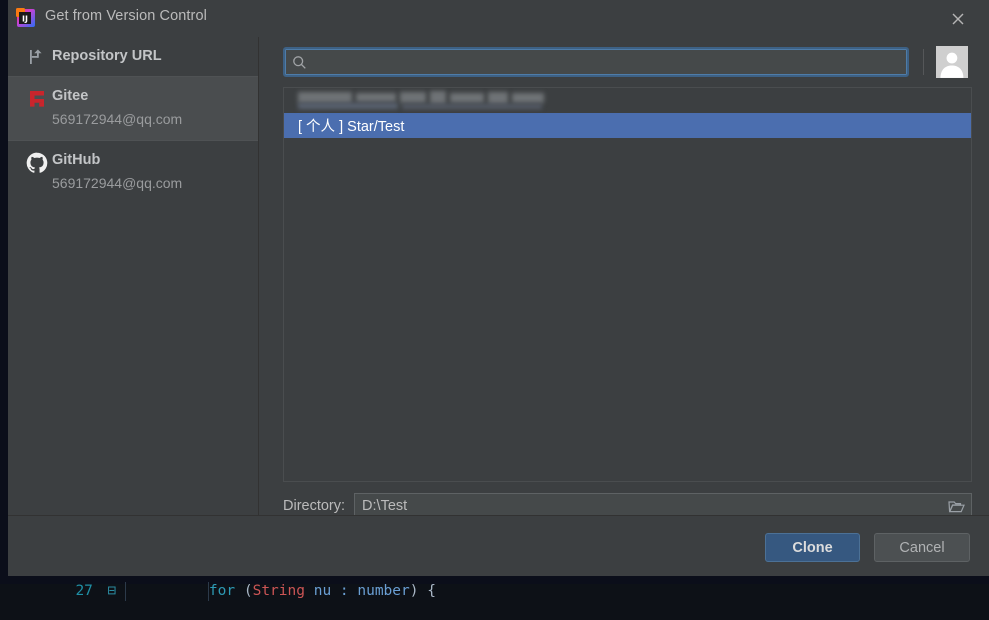 Image resolution: width=989 pixels, height=620 pixels. I want to click on editor-type-name: String, so click(278, 591).